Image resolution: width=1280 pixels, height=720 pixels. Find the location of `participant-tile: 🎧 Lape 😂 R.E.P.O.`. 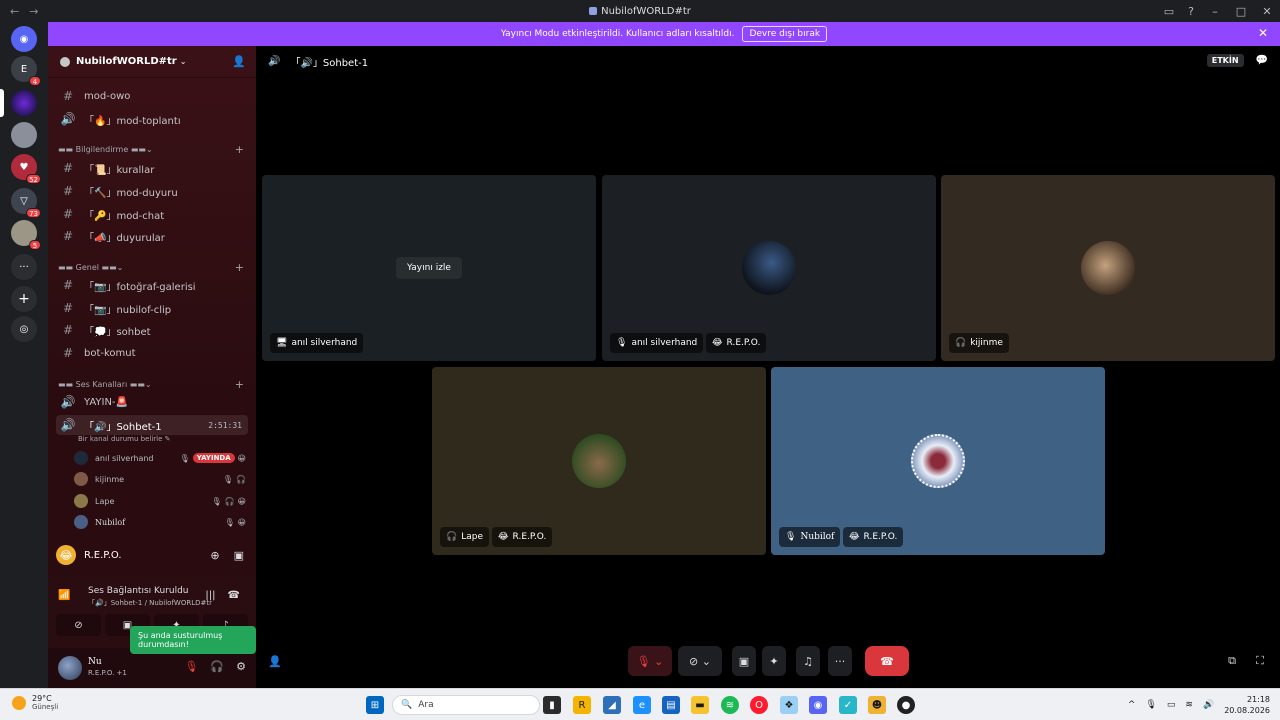

participant-tile: 🎧 Lape 😂 R.E.P.O. is located at coordinates (599, 461).